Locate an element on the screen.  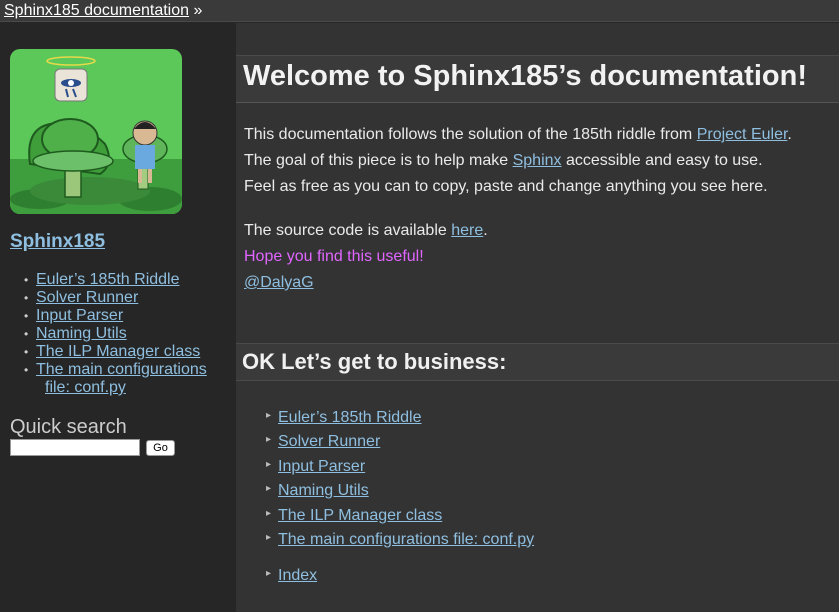
sidebar-toc-link-ilp-manager: The ILP Manager class is located at coordinates (118, 351).